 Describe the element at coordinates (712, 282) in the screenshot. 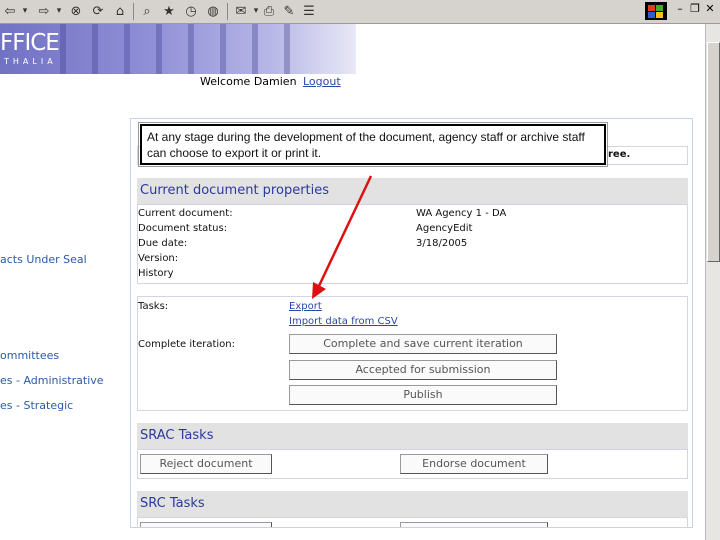

I see `page-scrollbar` at that location.